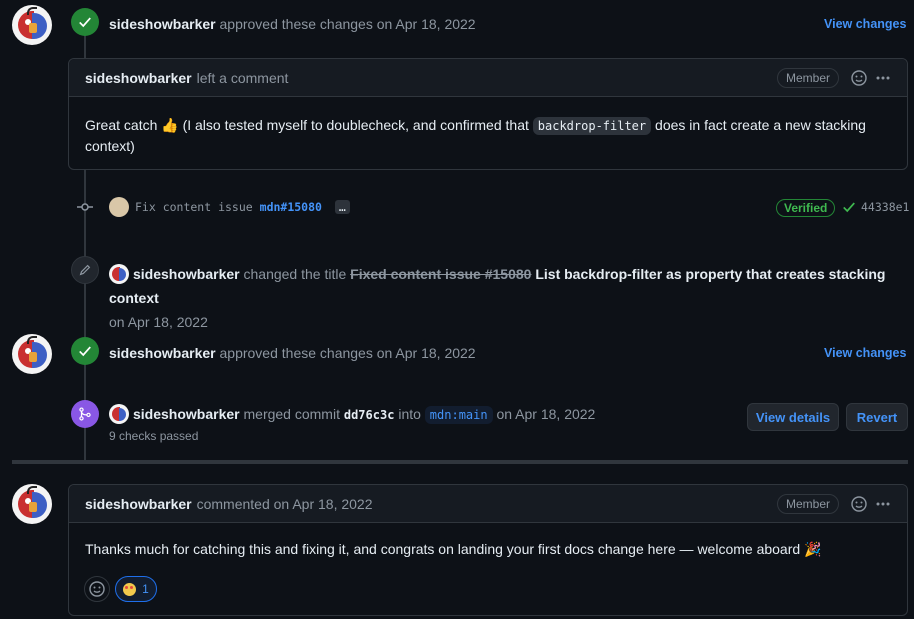 This screenshot has width=914, height=619. What do you see at coordinates (291, 414) in the screenshot?
I see `merge-action: merged commit` at bounding box center [291, 414].